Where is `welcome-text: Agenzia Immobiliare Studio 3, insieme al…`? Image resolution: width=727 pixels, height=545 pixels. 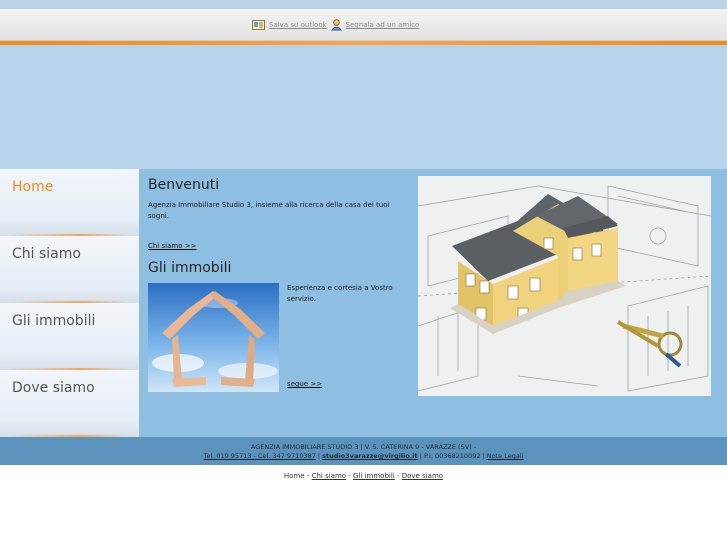 welcome-text: Agenzia Immobiliare Studio 3, insieme al… is located at coordinates (269, 210).